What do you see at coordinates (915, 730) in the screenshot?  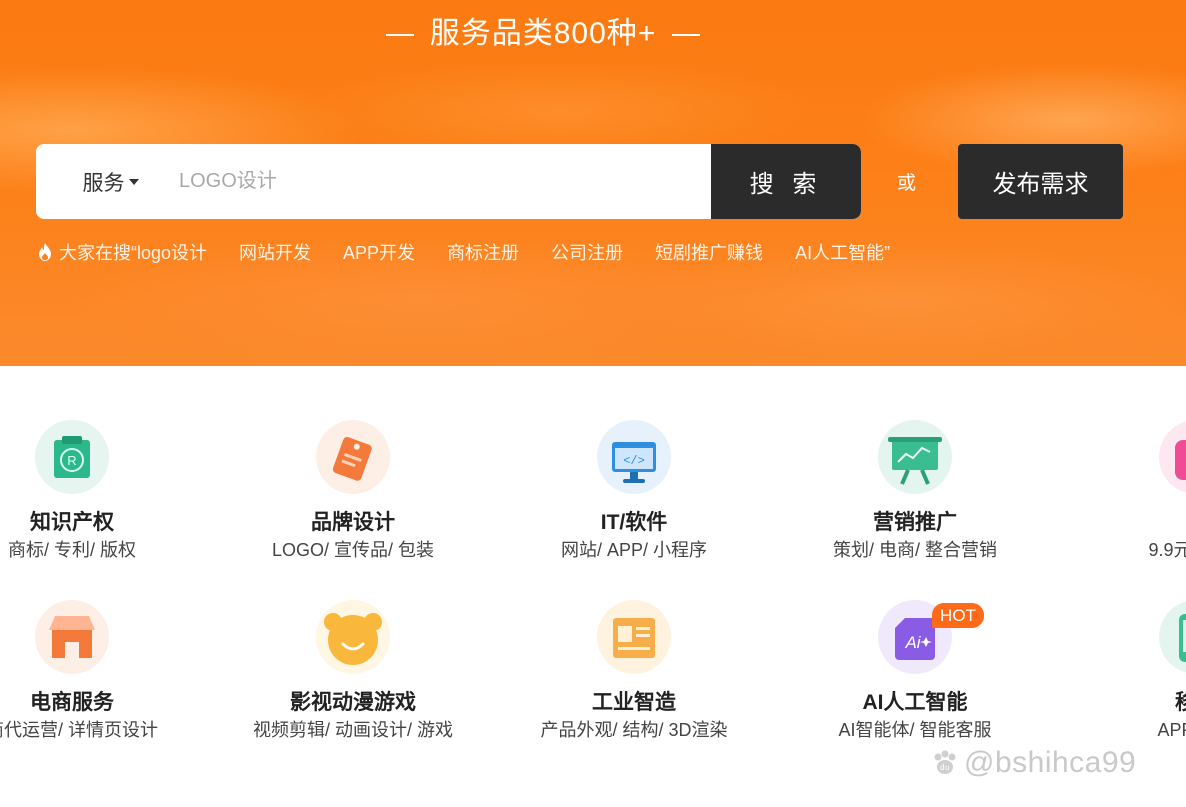 I see `category-subtitle: AI智能体/ 智能客服` at bounding box center [915, 730].